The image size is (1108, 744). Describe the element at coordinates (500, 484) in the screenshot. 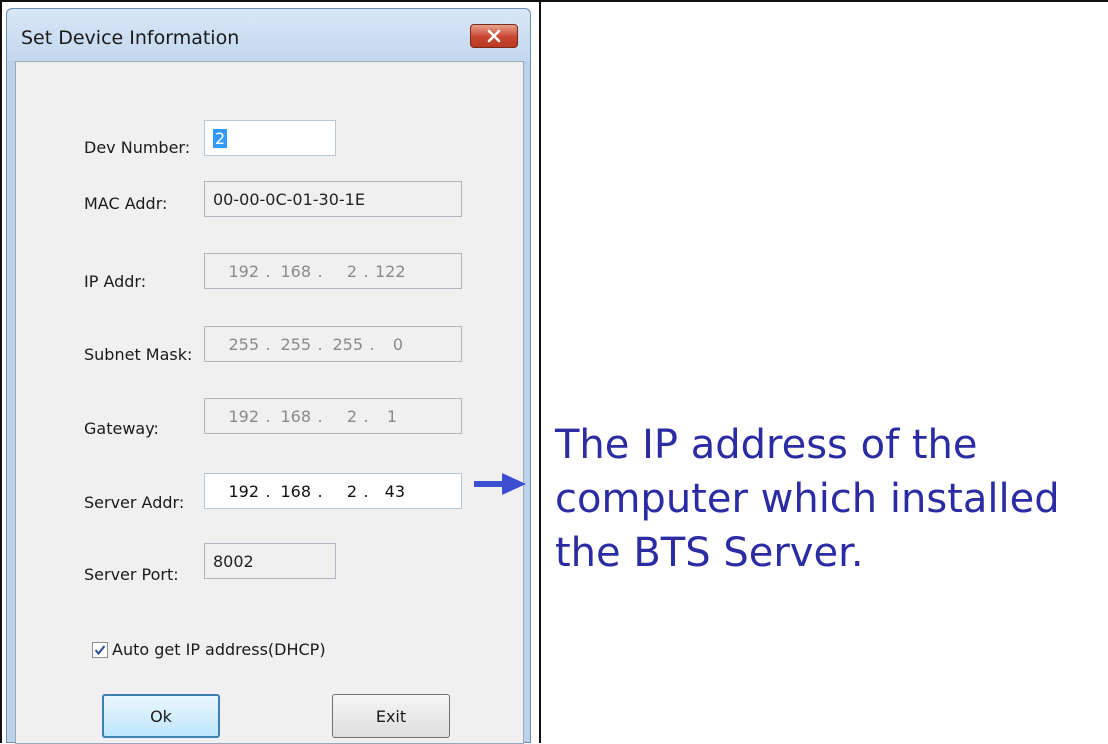

I see `arrow-right-icon` at that location.